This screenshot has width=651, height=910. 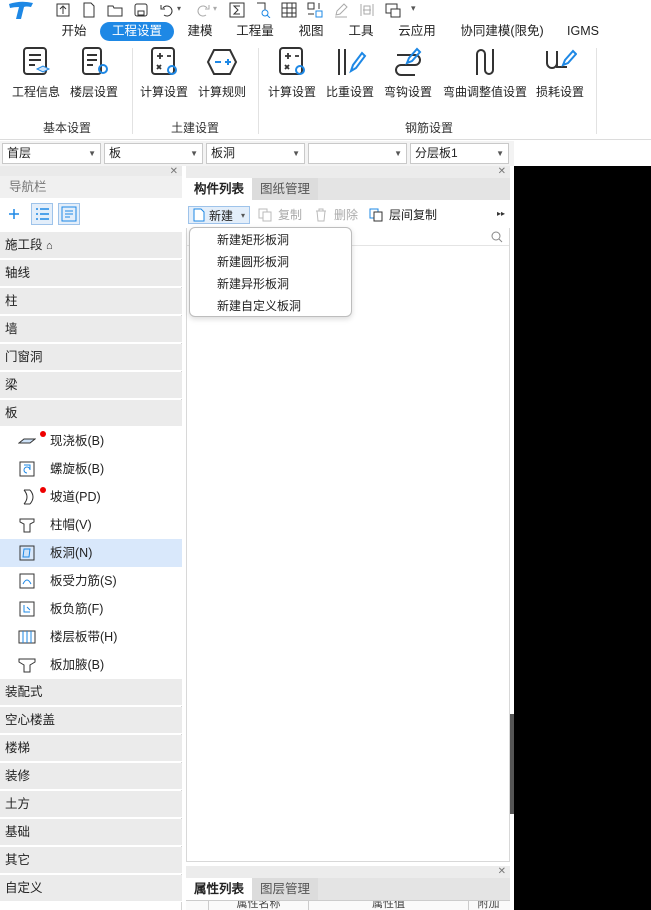 I want to click on calc-rules-button: 计算规则, so click(x=222, y=76).